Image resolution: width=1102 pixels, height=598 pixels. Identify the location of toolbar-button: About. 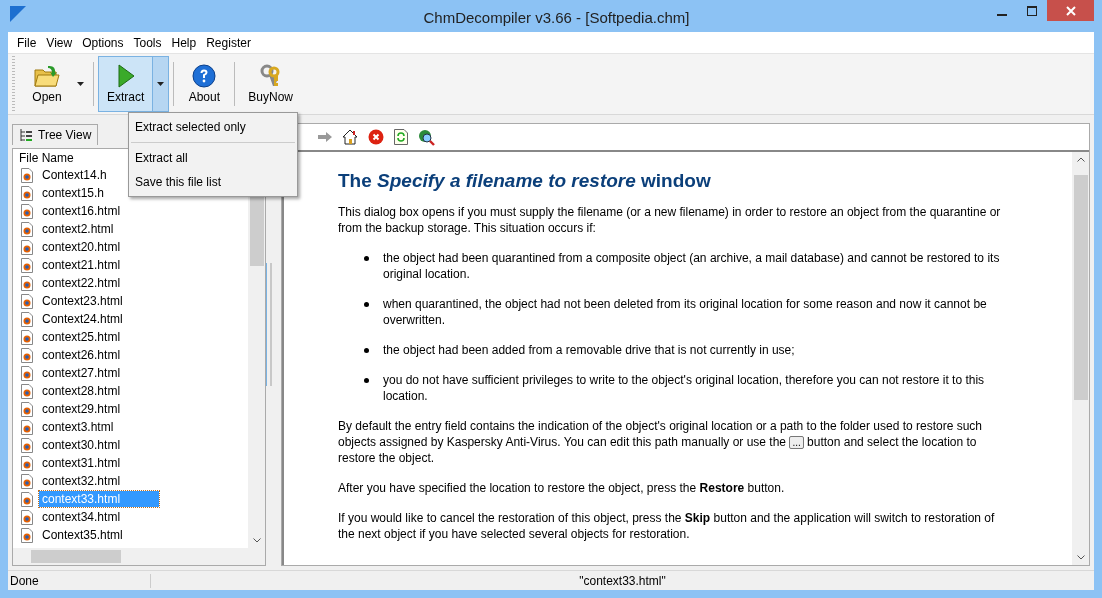
(204, 84).